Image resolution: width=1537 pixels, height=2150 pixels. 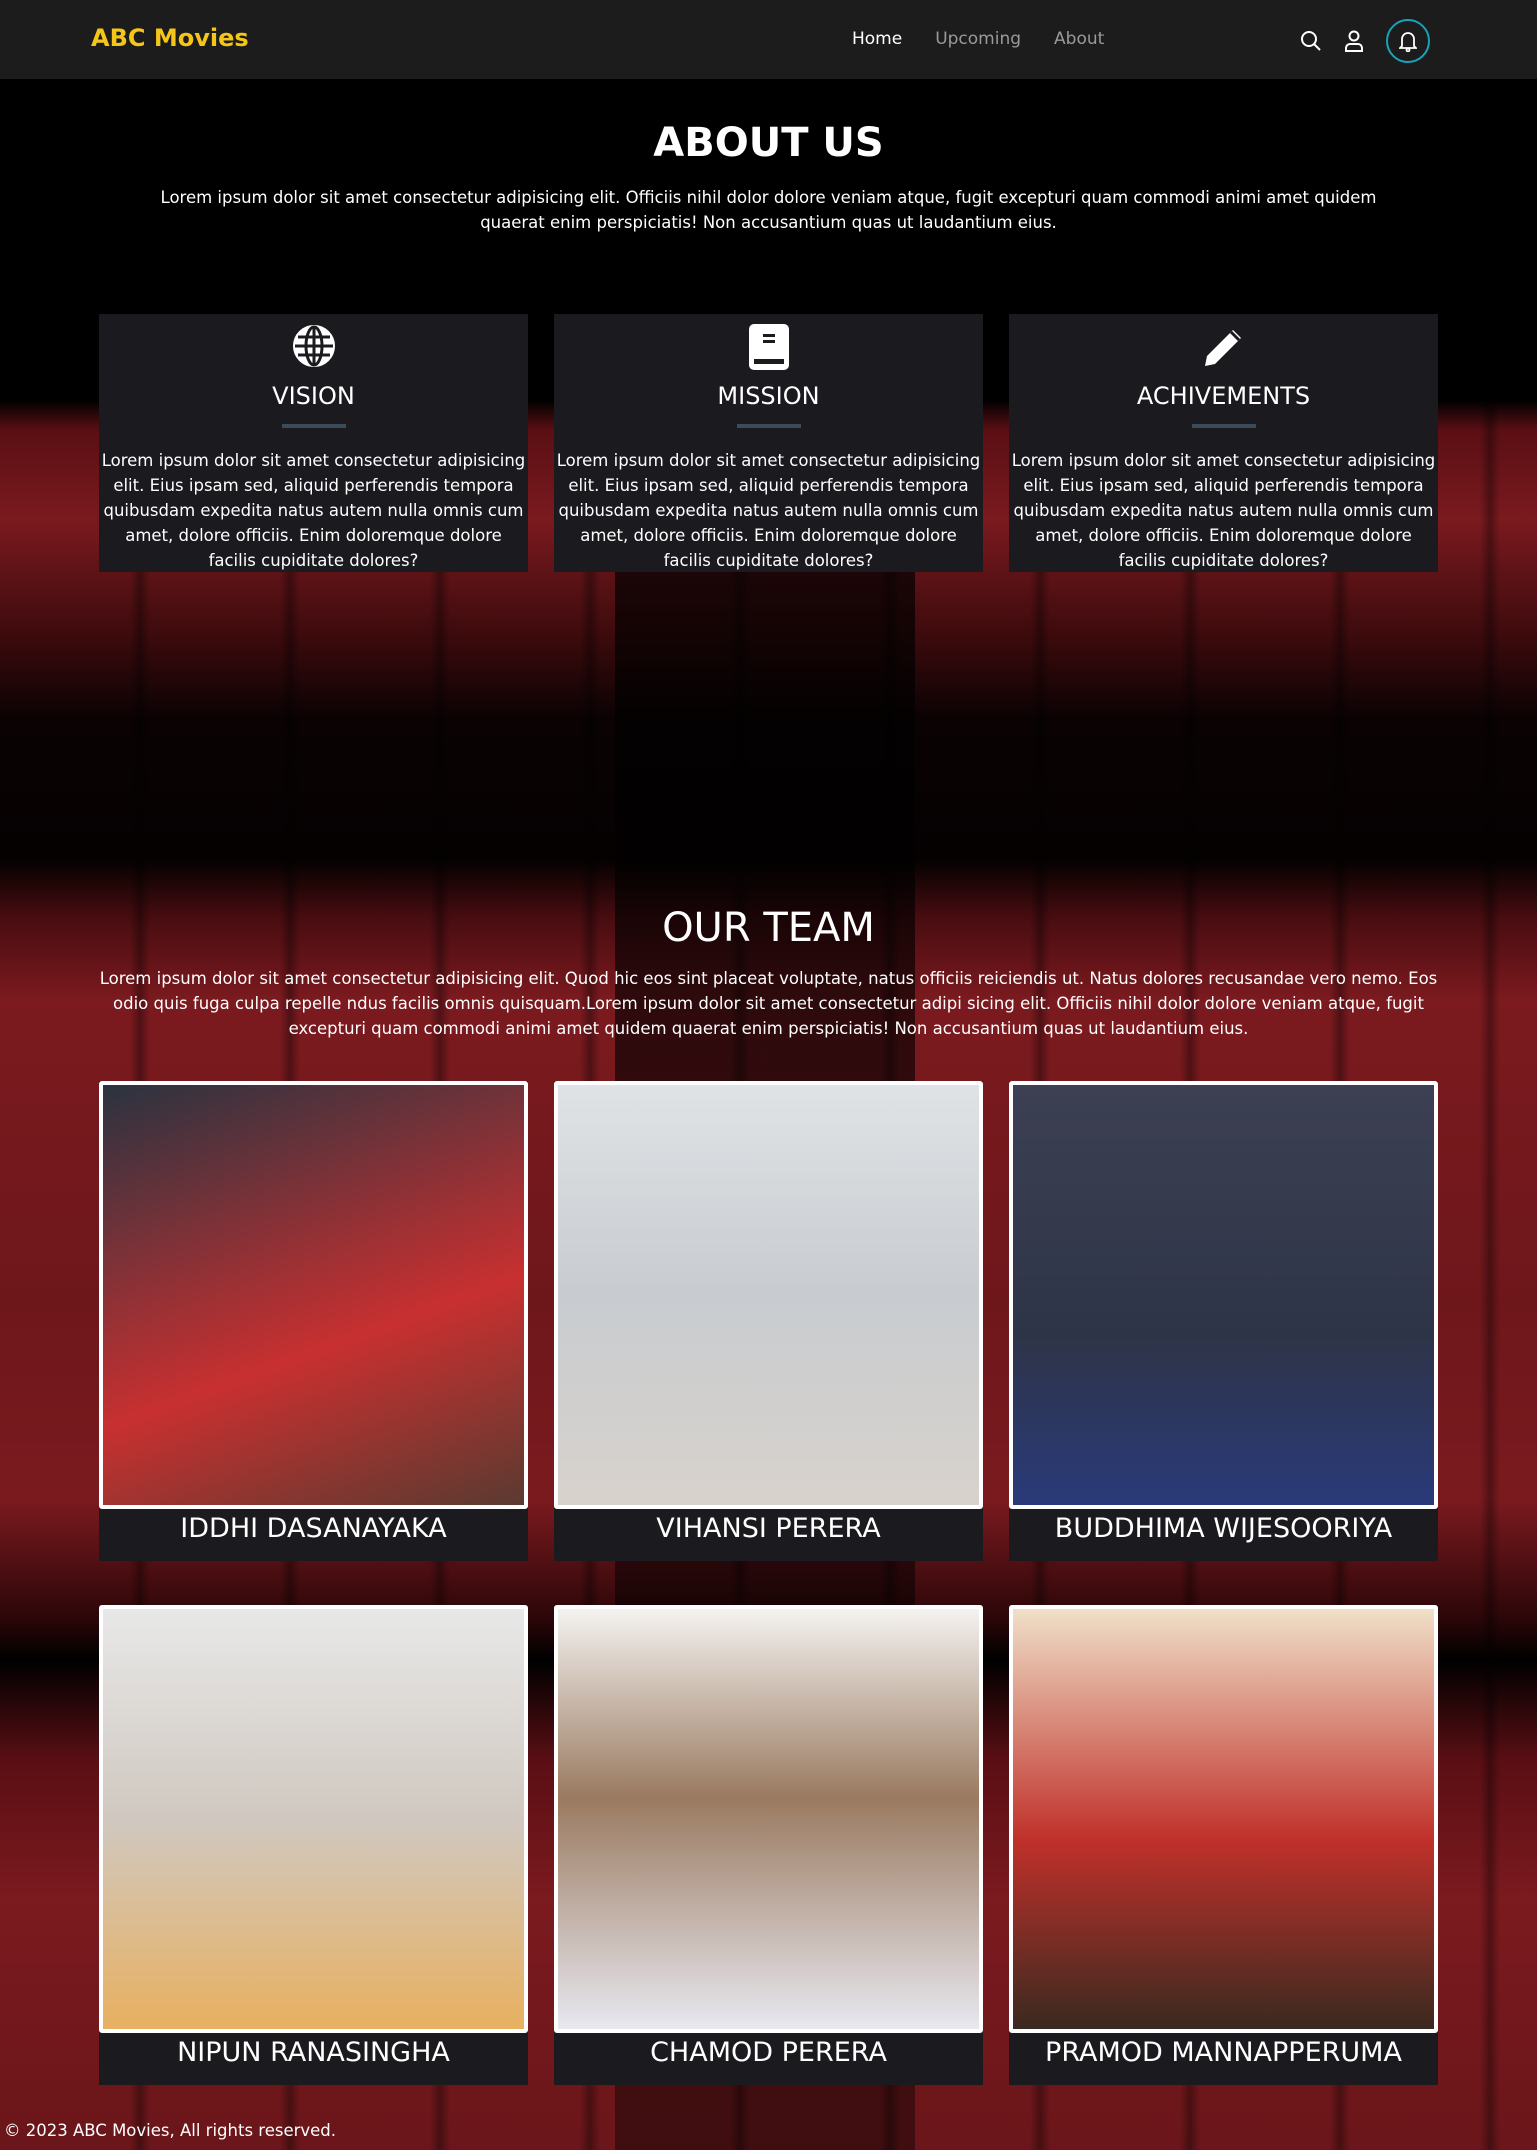 What do you see at coordinates (1223, 396) in the screenshot?
I see `card-title: ACHIVEMENTS` at bounding box center [1223, 396].